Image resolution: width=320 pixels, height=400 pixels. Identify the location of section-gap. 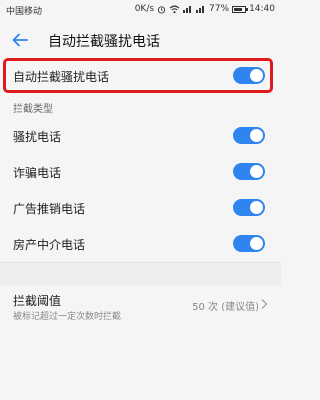
(140, 274).